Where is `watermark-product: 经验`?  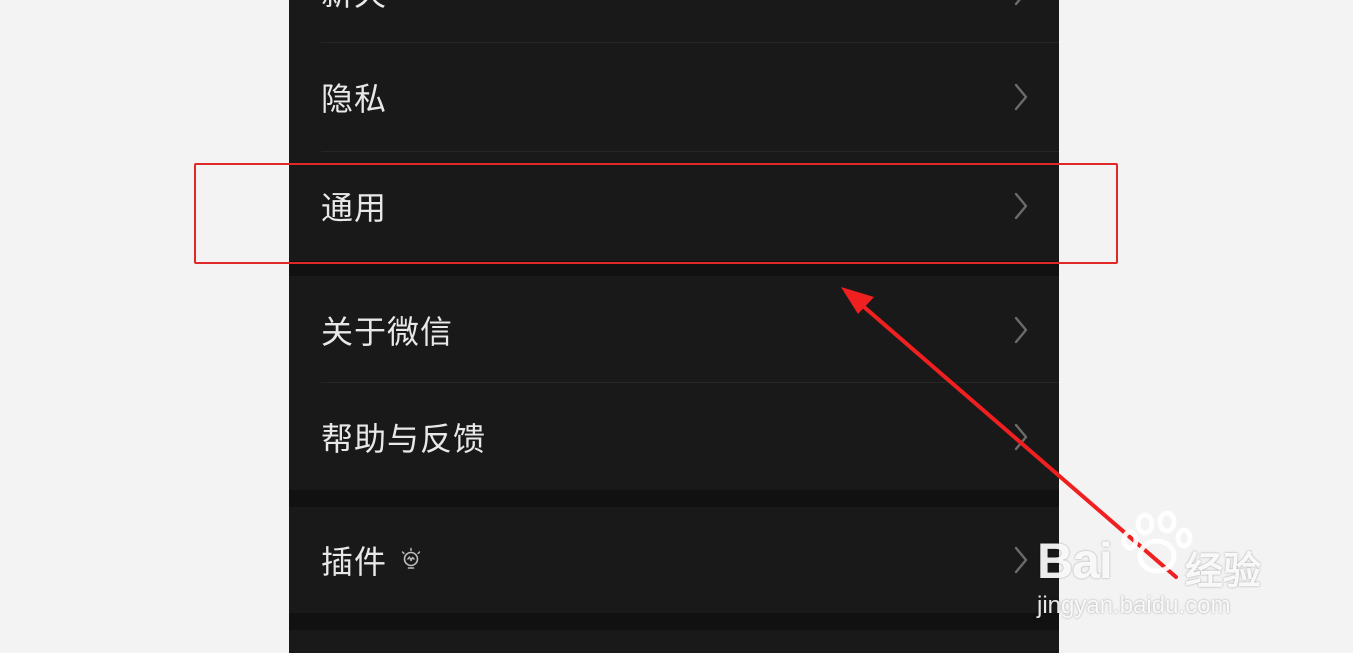
watermark-product: 经验 is located at coordinates (1223, 571).